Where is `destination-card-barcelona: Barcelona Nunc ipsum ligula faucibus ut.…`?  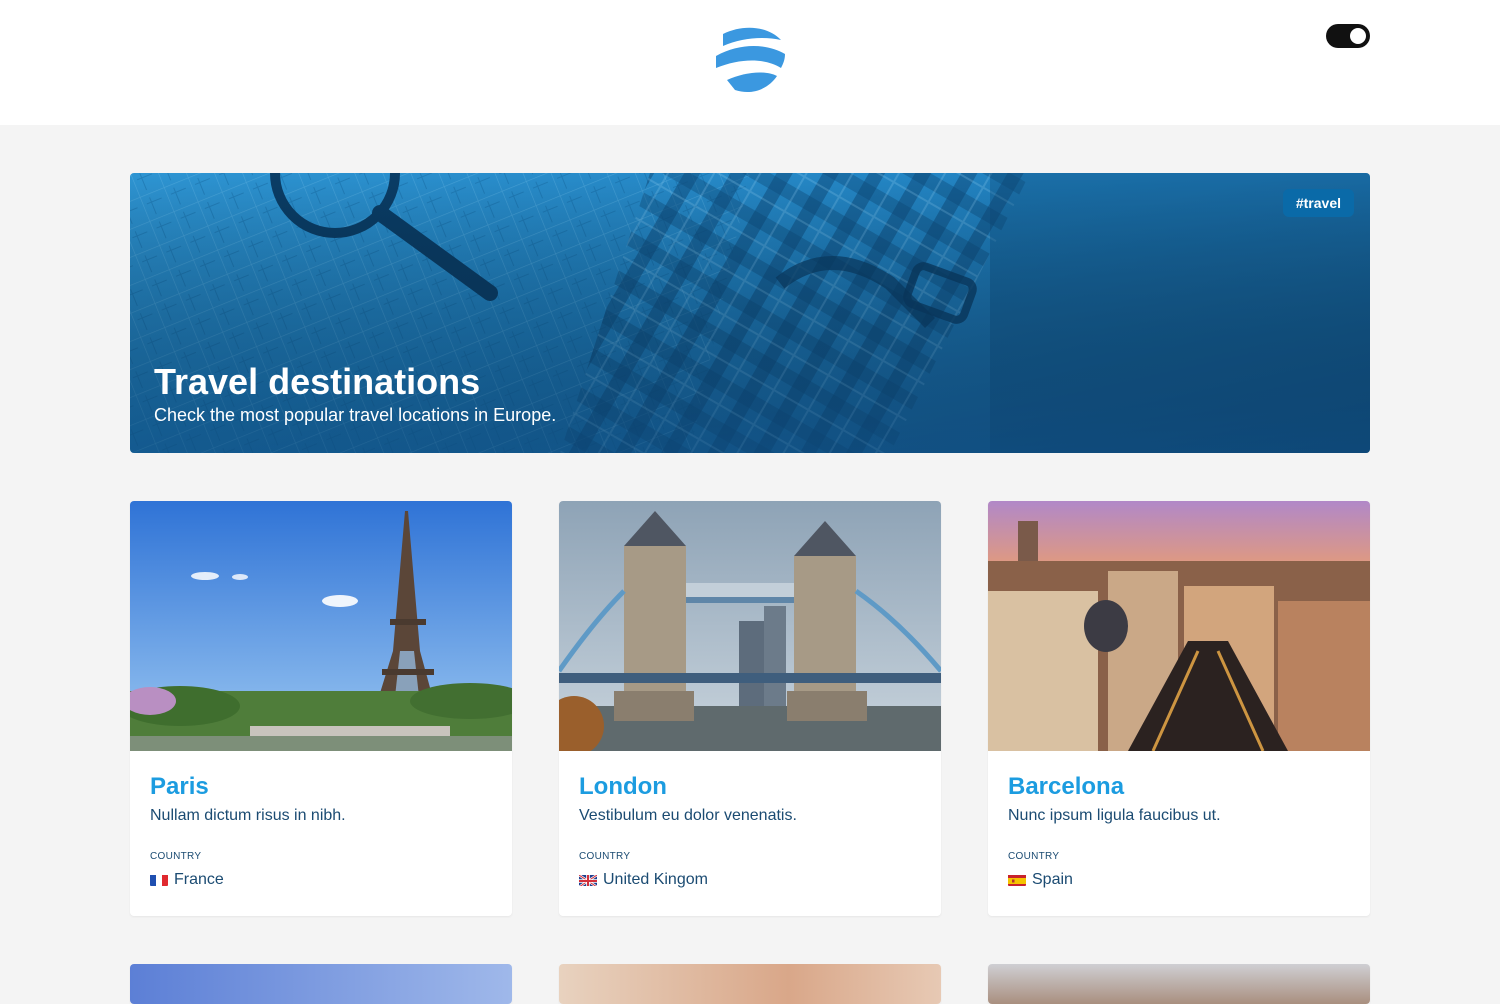
destination-card-barcelona: Barcelona Nunc ipsum ligula faucibus ut.… is located at coordinates (1179, 708).